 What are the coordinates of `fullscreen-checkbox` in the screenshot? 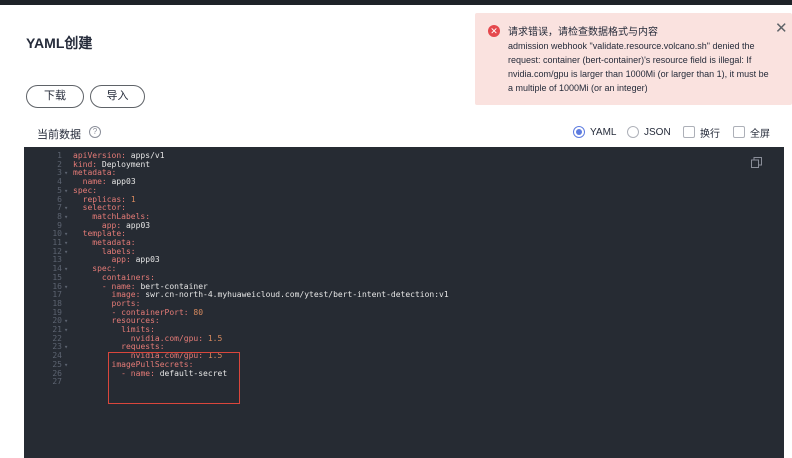 It's located at (739, 132).